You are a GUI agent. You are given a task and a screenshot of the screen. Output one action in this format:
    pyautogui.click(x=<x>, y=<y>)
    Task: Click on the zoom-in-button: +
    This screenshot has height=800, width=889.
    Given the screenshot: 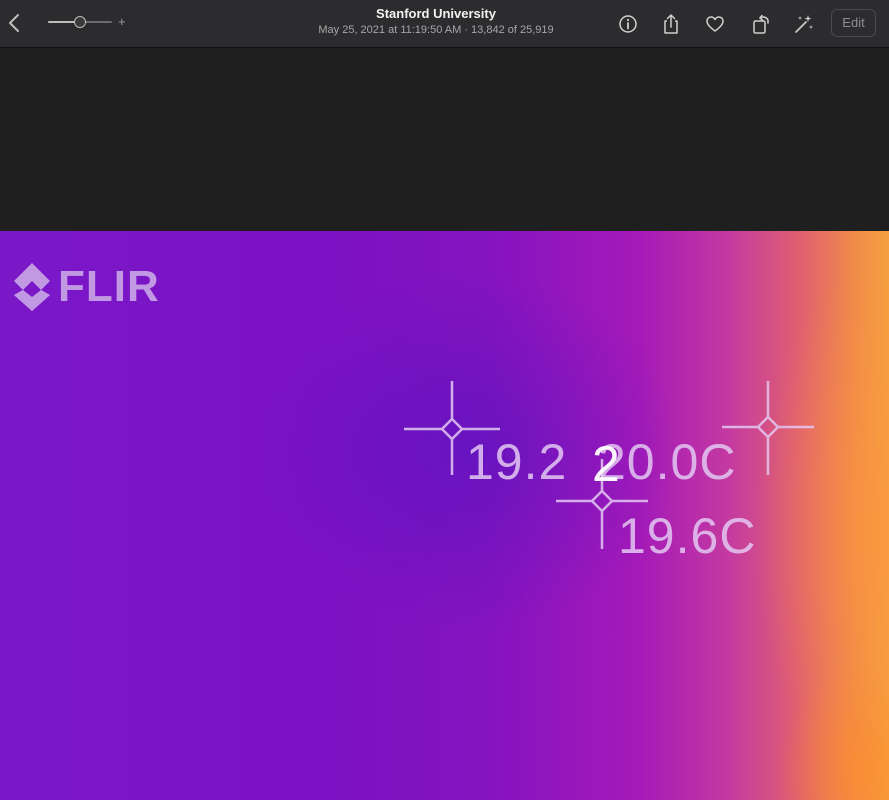 What is the action you would take?
    pyautogui.click(x=122, y=22)
    